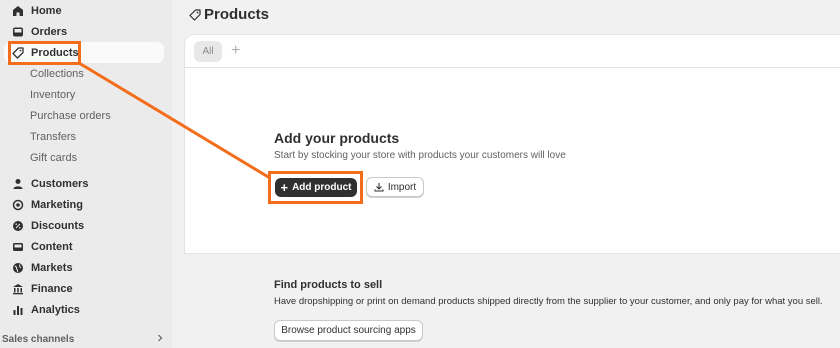  I want to click on browse-sourcing-apps-button: Browse product sourcing apps, so click(348, 330).